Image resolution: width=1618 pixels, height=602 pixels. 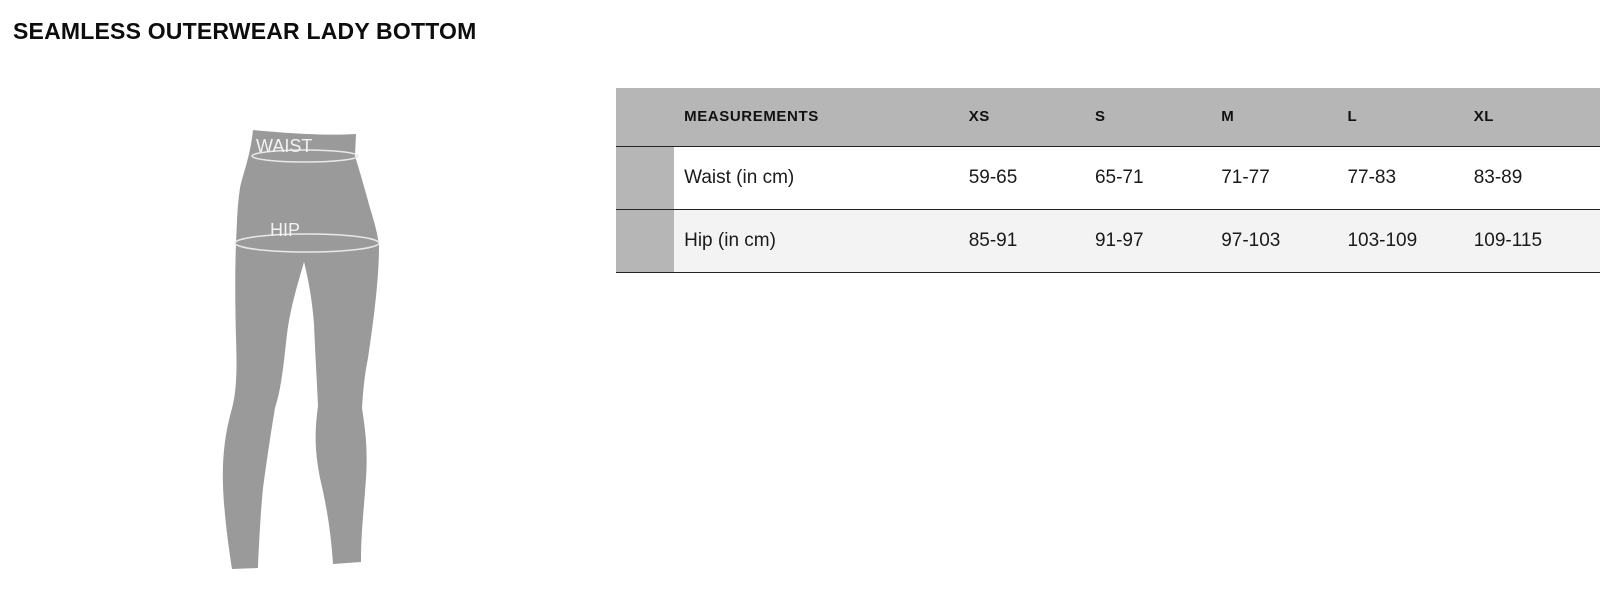 I want to click on header-size-l: L, so click(x=1410, y=117).